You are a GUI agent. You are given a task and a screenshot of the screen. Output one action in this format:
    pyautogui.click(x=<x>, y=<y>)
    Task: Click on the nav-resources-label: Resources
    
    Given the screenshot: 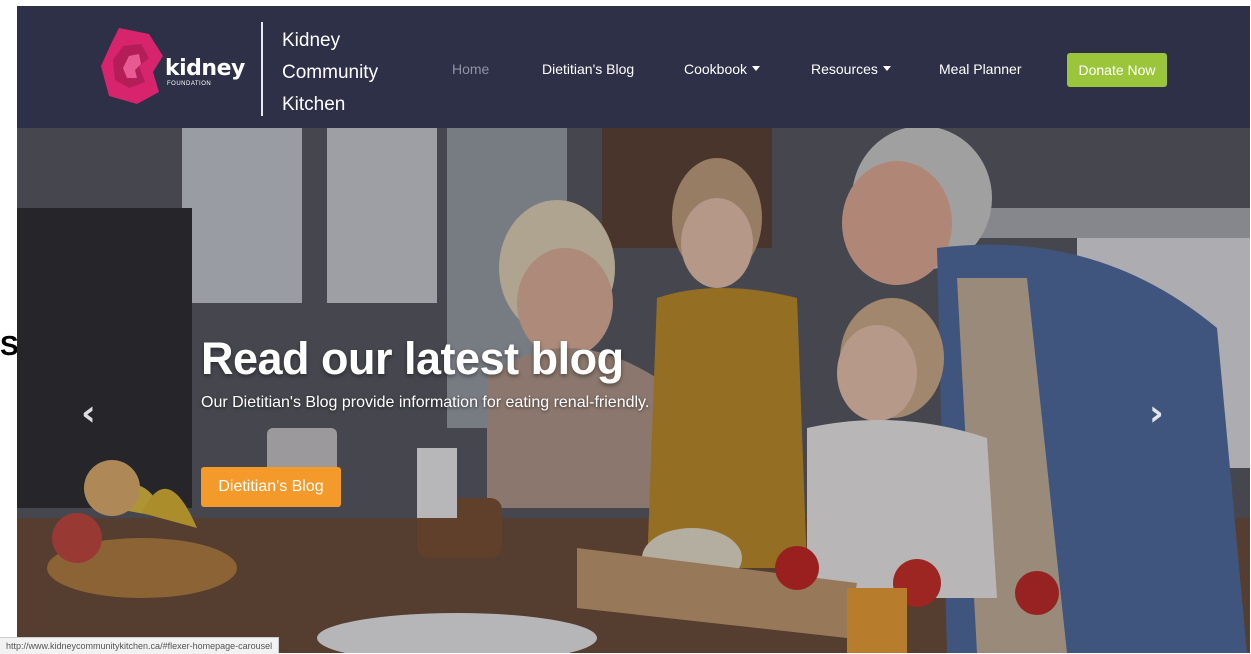 What is the action you would take?
    pyautogui.click(x=844, y=69)
    